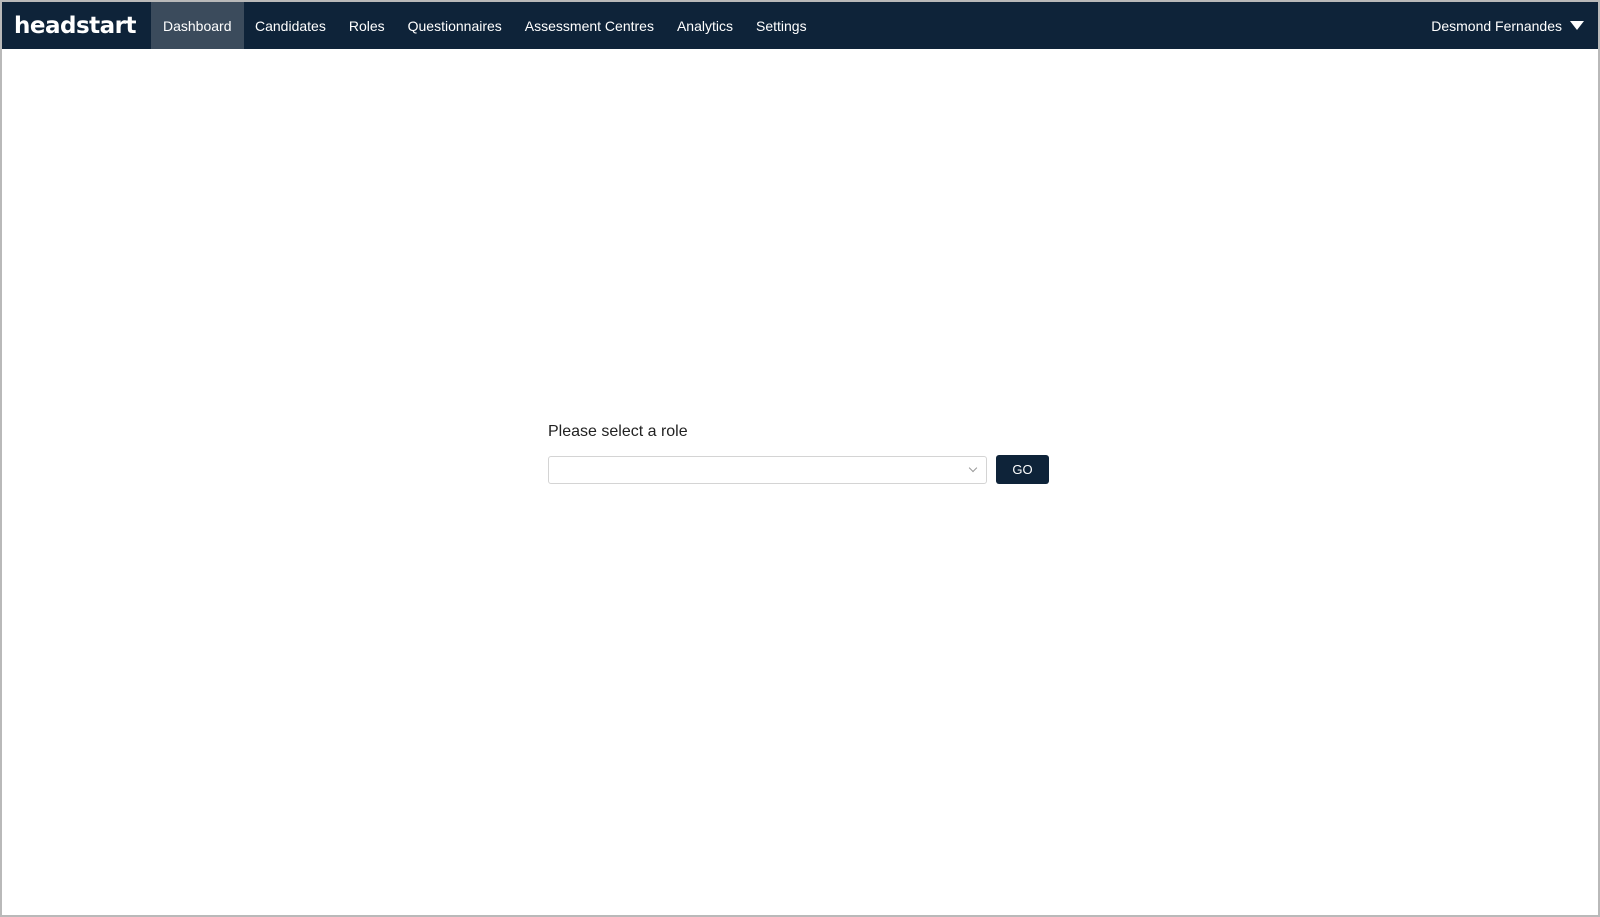  I want to click on go-button: GO, so click(1022, 469).